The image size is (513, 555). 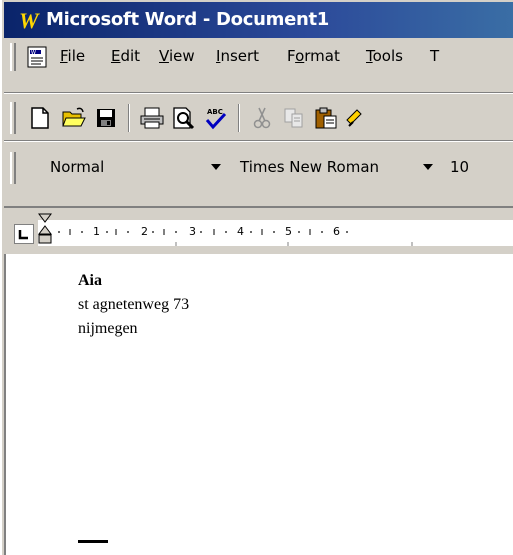 I want to click on document-line-1: Aia, so click(x=90, y=281).